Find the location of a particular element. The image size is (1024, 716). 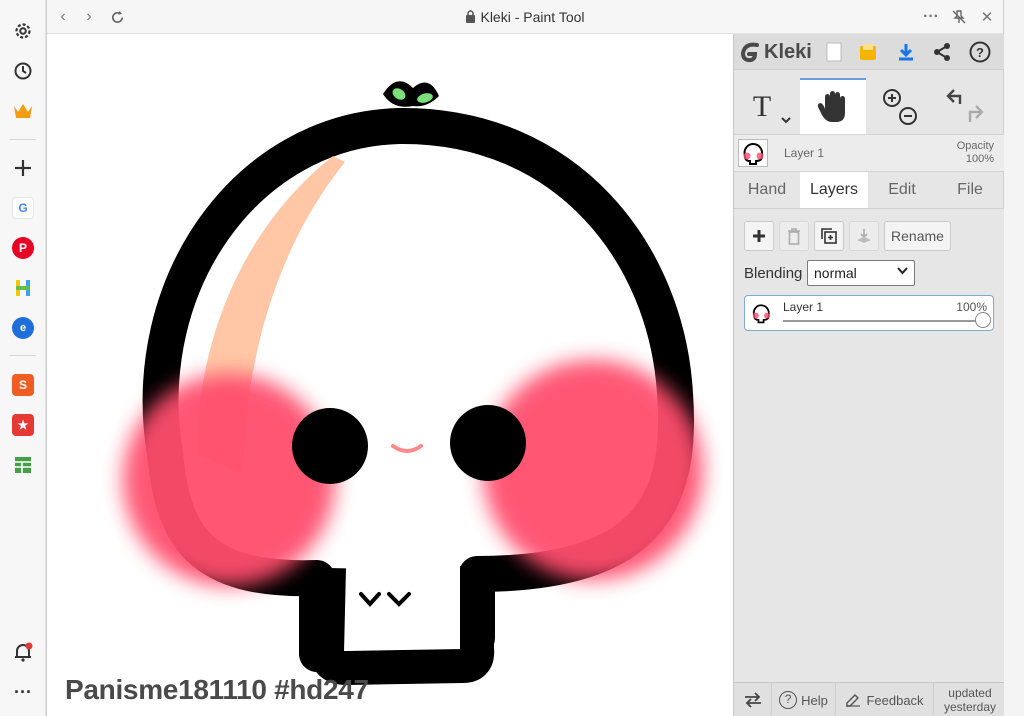

layer-item-name: Layer 1 is located at coordinates (803, 307).